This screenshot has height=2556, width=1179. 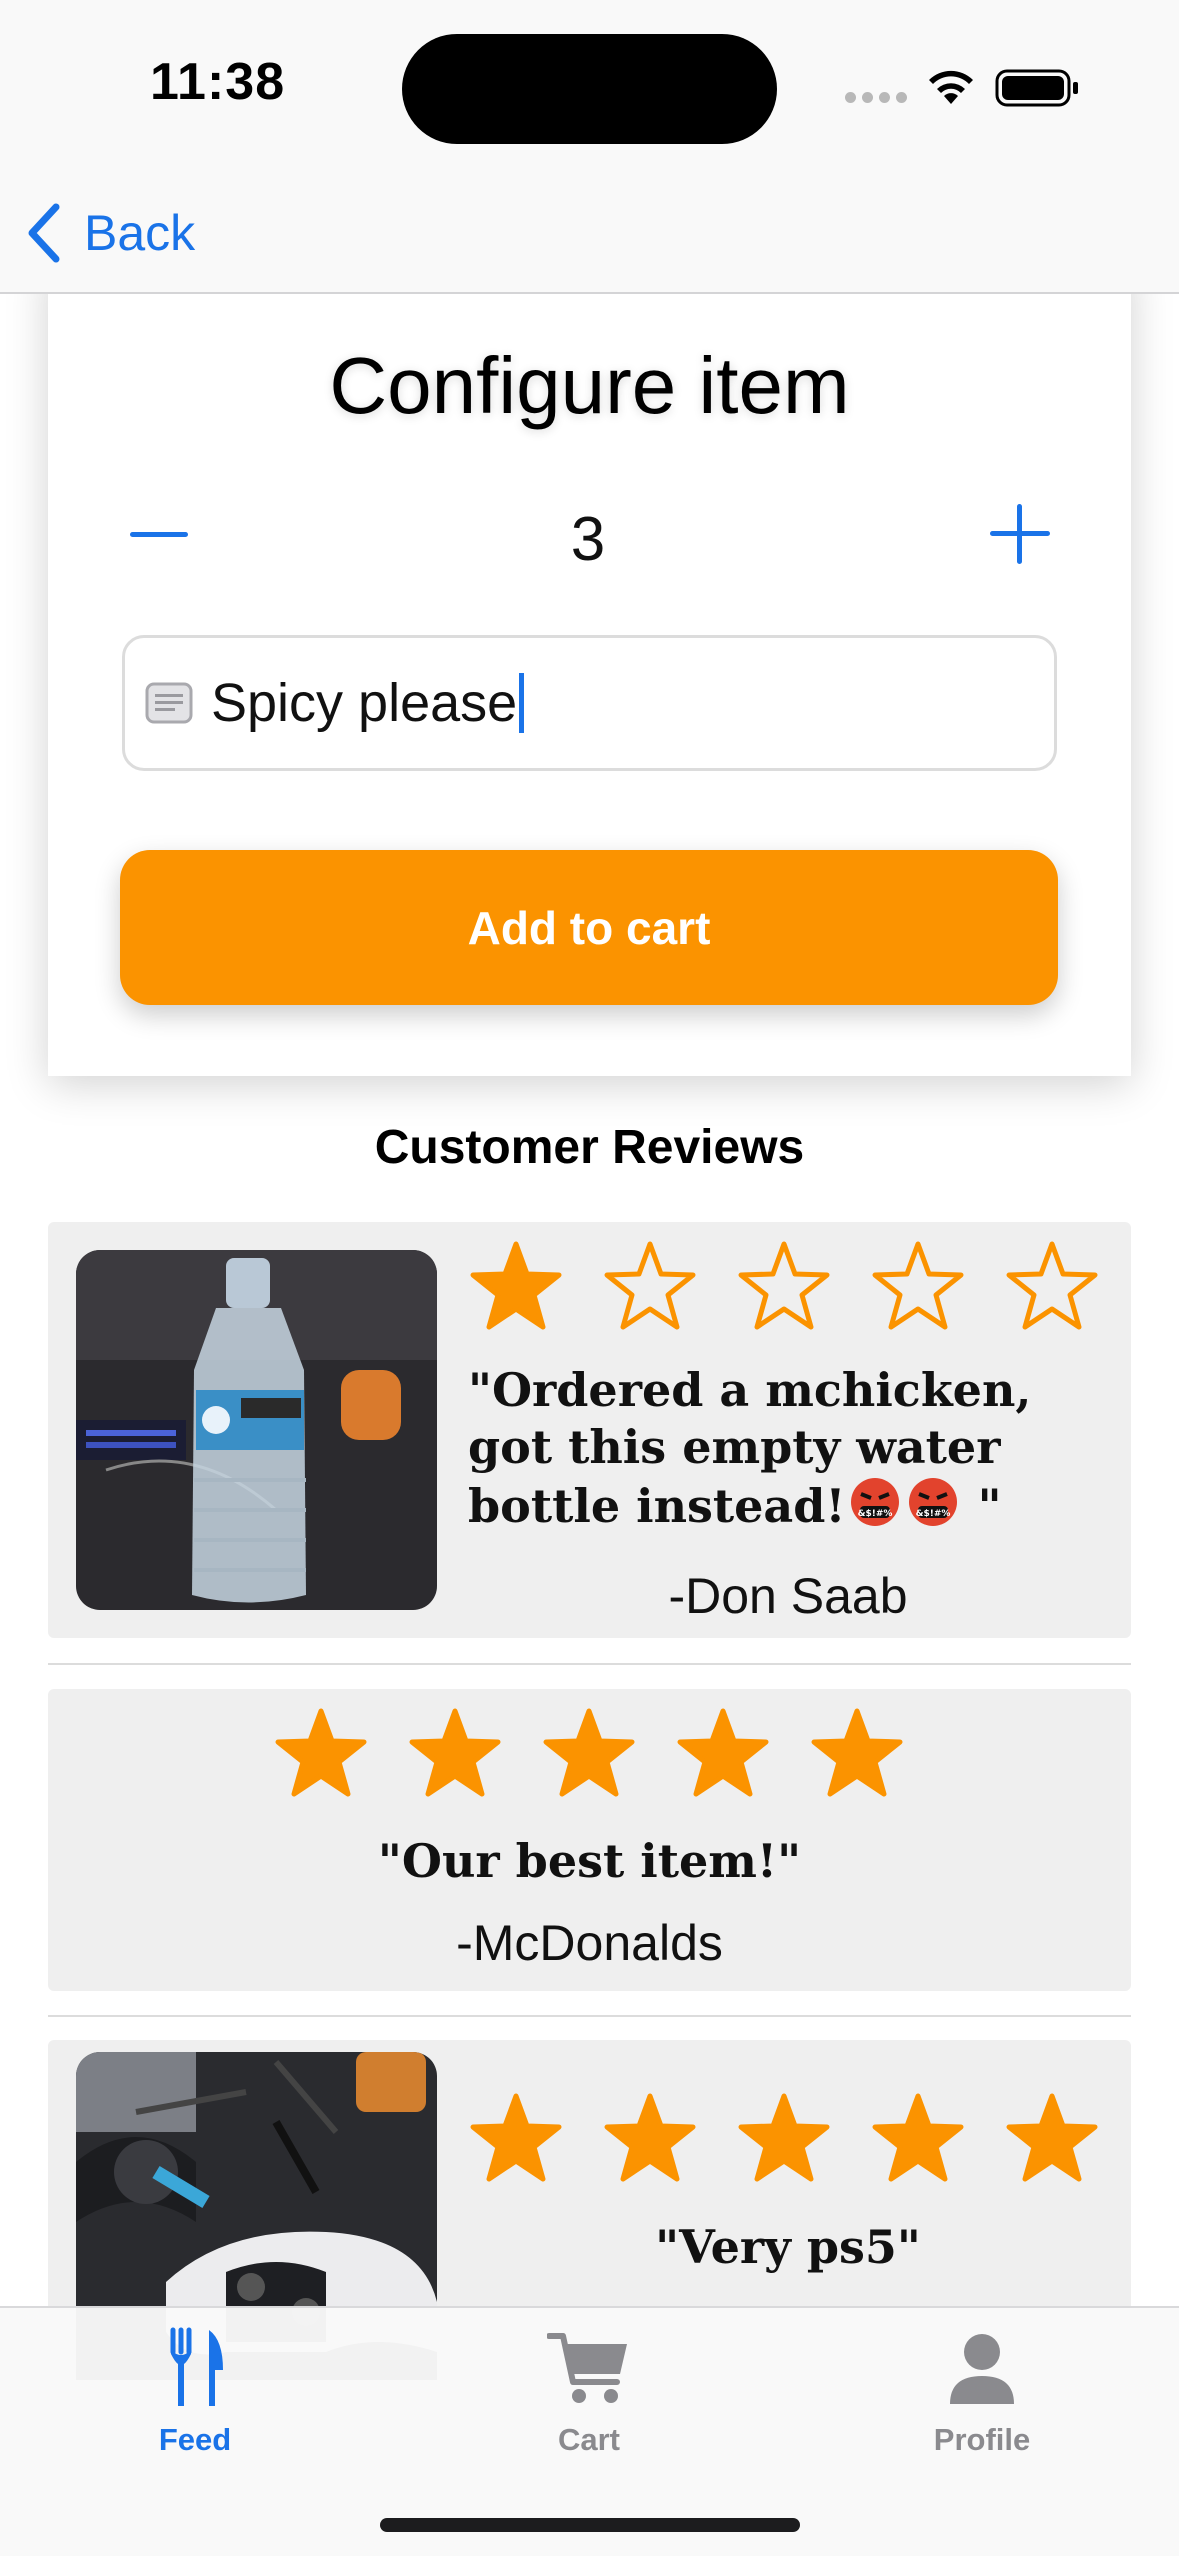 I want to click on person-icon, so click(x=982, y=2369).